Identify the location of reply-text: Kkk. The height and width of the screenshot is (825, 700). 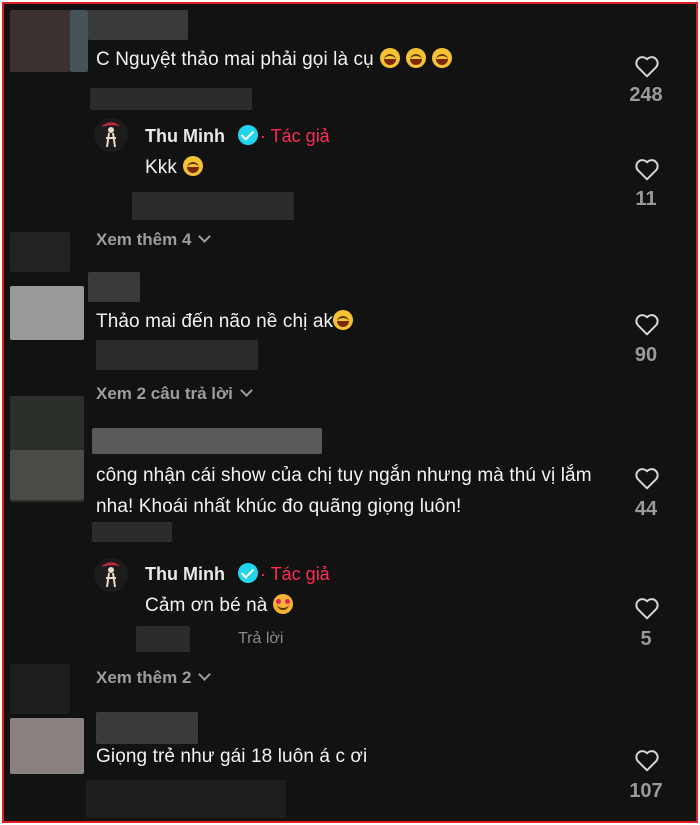
(174, 167).